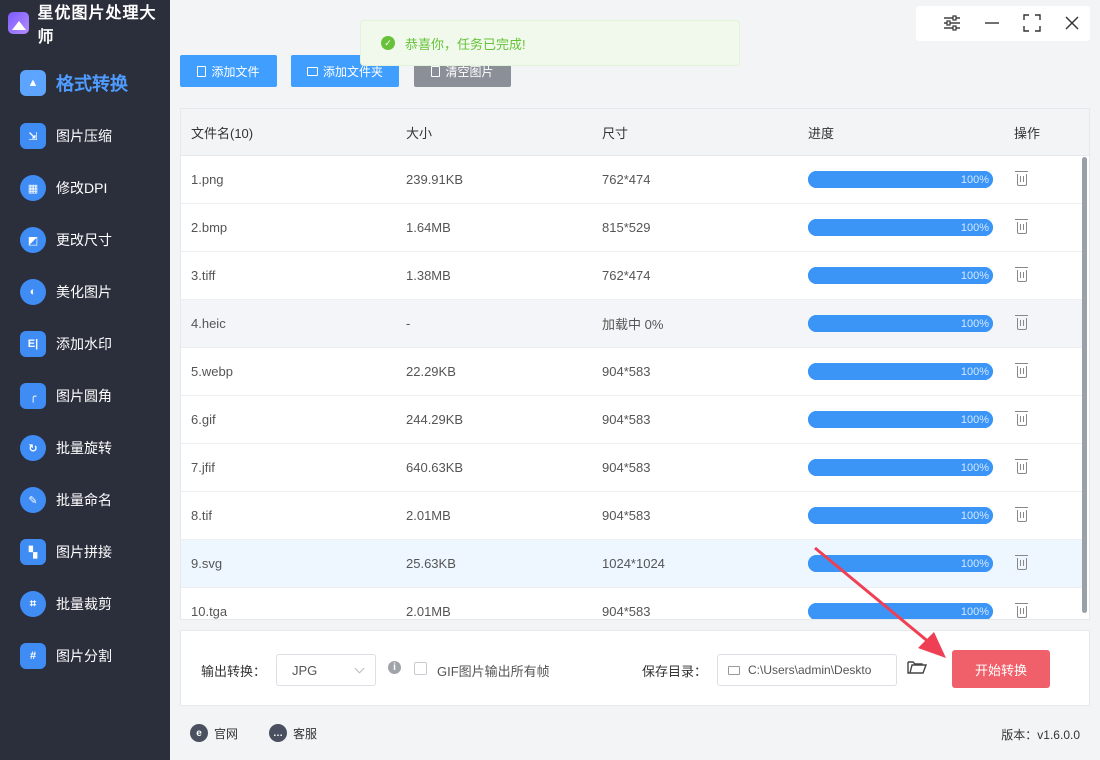 The image size is (1100, 760). I want to click on sidebar-item-rotate: ↻ 批量旋转, so click(85, 448).